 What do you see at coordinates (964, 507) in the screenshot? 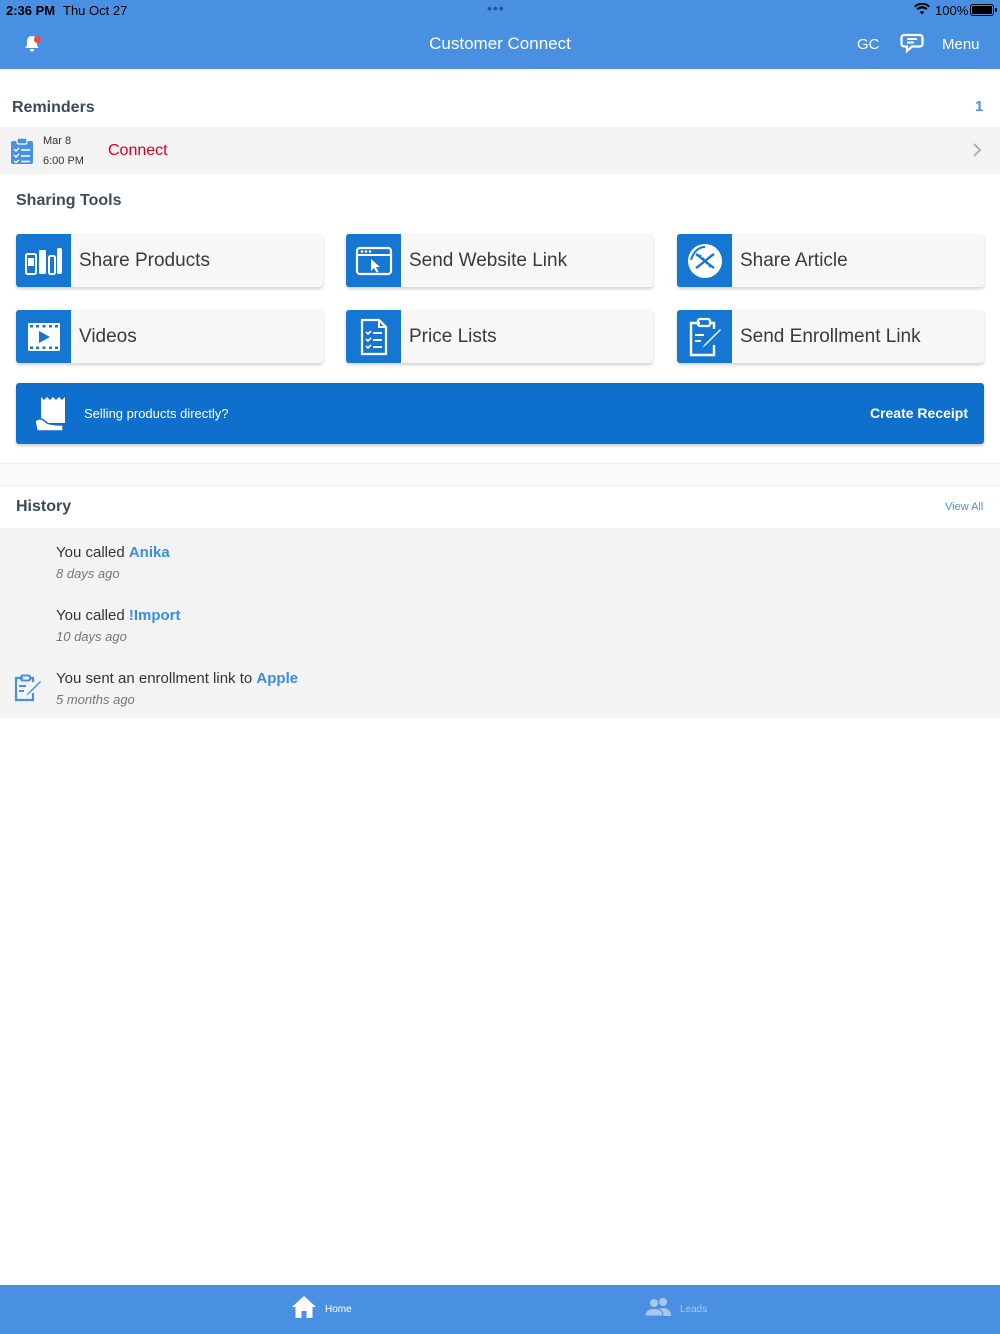
I see `view-all-link: View All` at bounding box center [964, 507].